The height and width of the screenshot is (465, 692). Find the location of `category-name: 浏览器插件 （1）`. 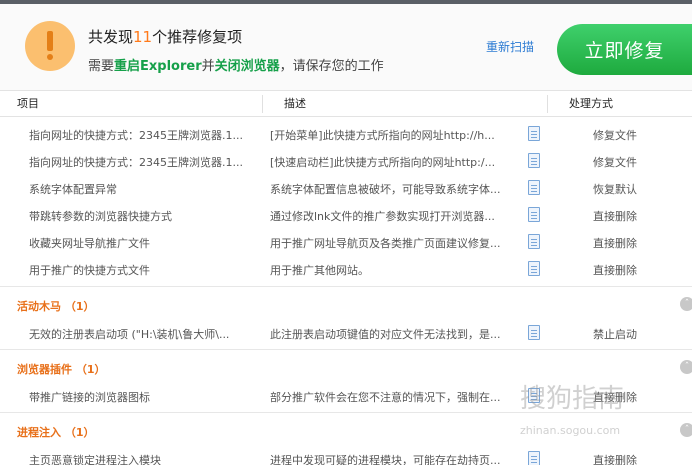

category-name: 浏览器插件 （1） is located at coordinates (61, 369).